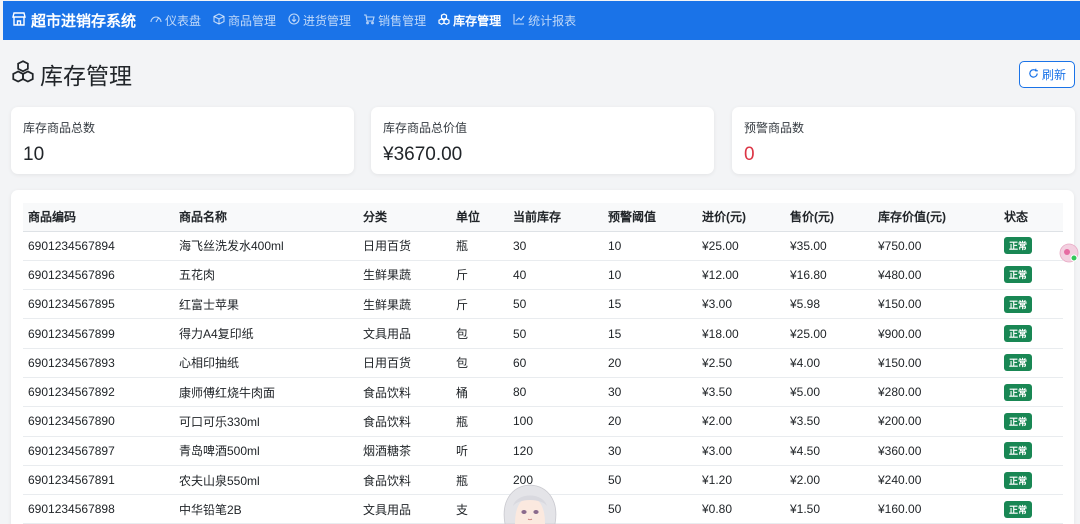 The height and width of the screenshot is (524, 1080). What do you see at coordinates (555, 451) in the screenshot?
I see `cell-stock: 120` at bounding box center [555, 451].